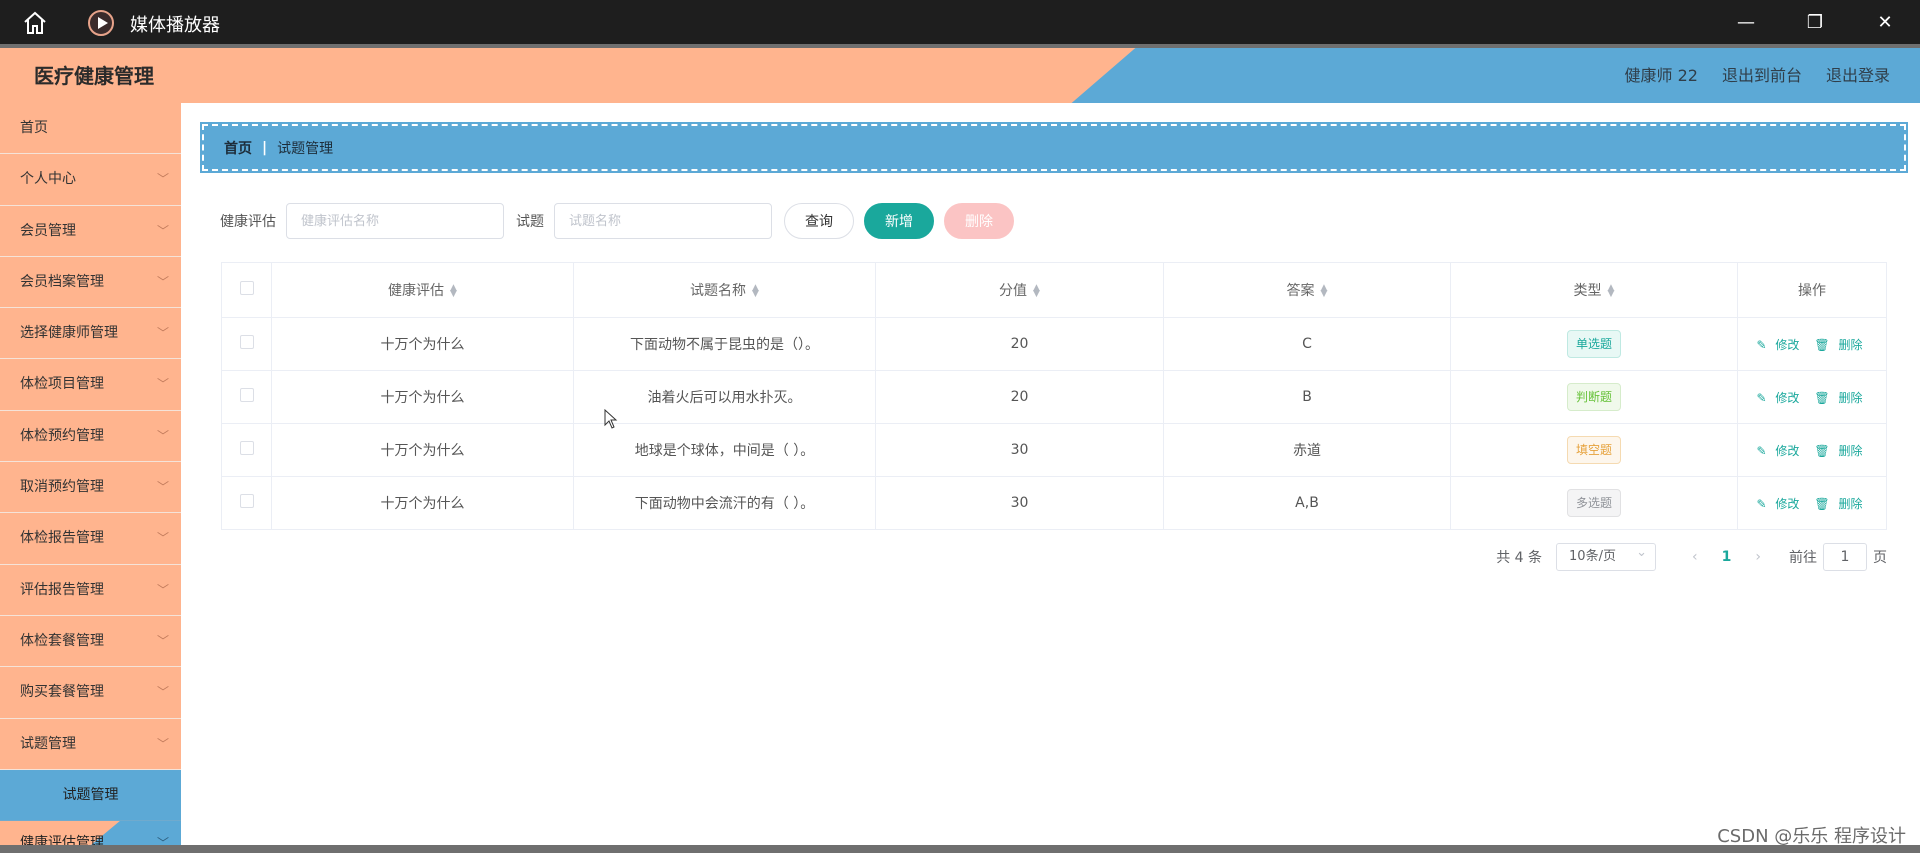 The width and height of the screenshot is (1920, 853). What do you see at coordinates (979, 221) in the screenshot?
I see `delete-button: 删除` at bounding box center [979, 221].